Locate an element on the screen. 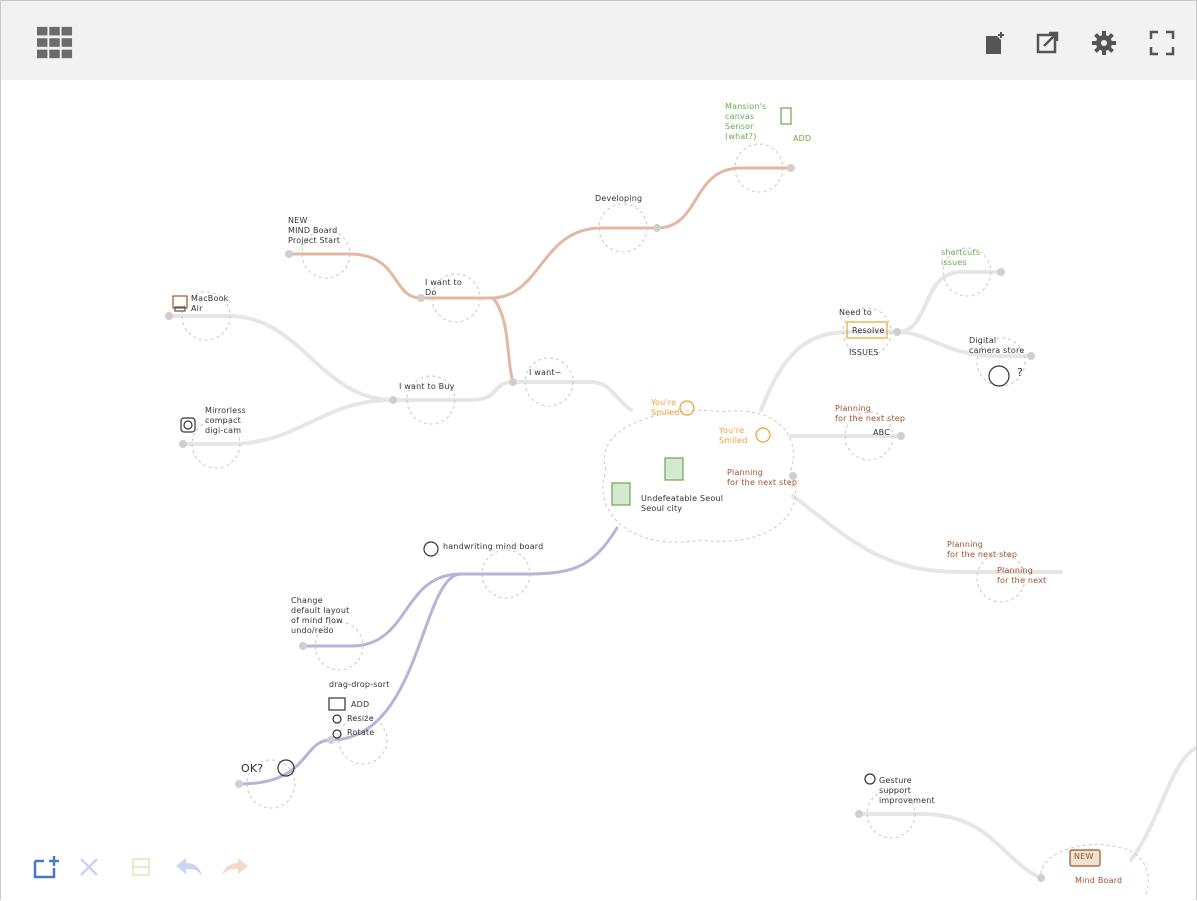  note-i-want-to-buy: I want to Buy is located at coordinates (427, 387).